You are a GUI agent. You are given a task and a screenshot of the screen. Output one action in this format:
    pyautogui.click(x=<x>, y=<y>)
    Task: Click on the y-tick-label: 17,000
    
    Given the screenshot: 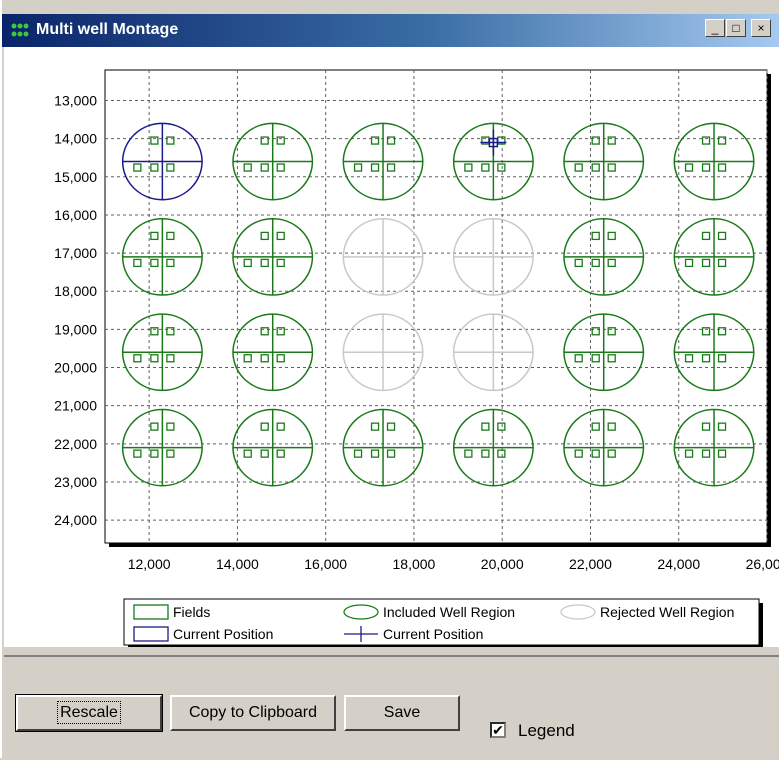 What is the action you would take?
    pyautogui.click(x=75, y=253)
    